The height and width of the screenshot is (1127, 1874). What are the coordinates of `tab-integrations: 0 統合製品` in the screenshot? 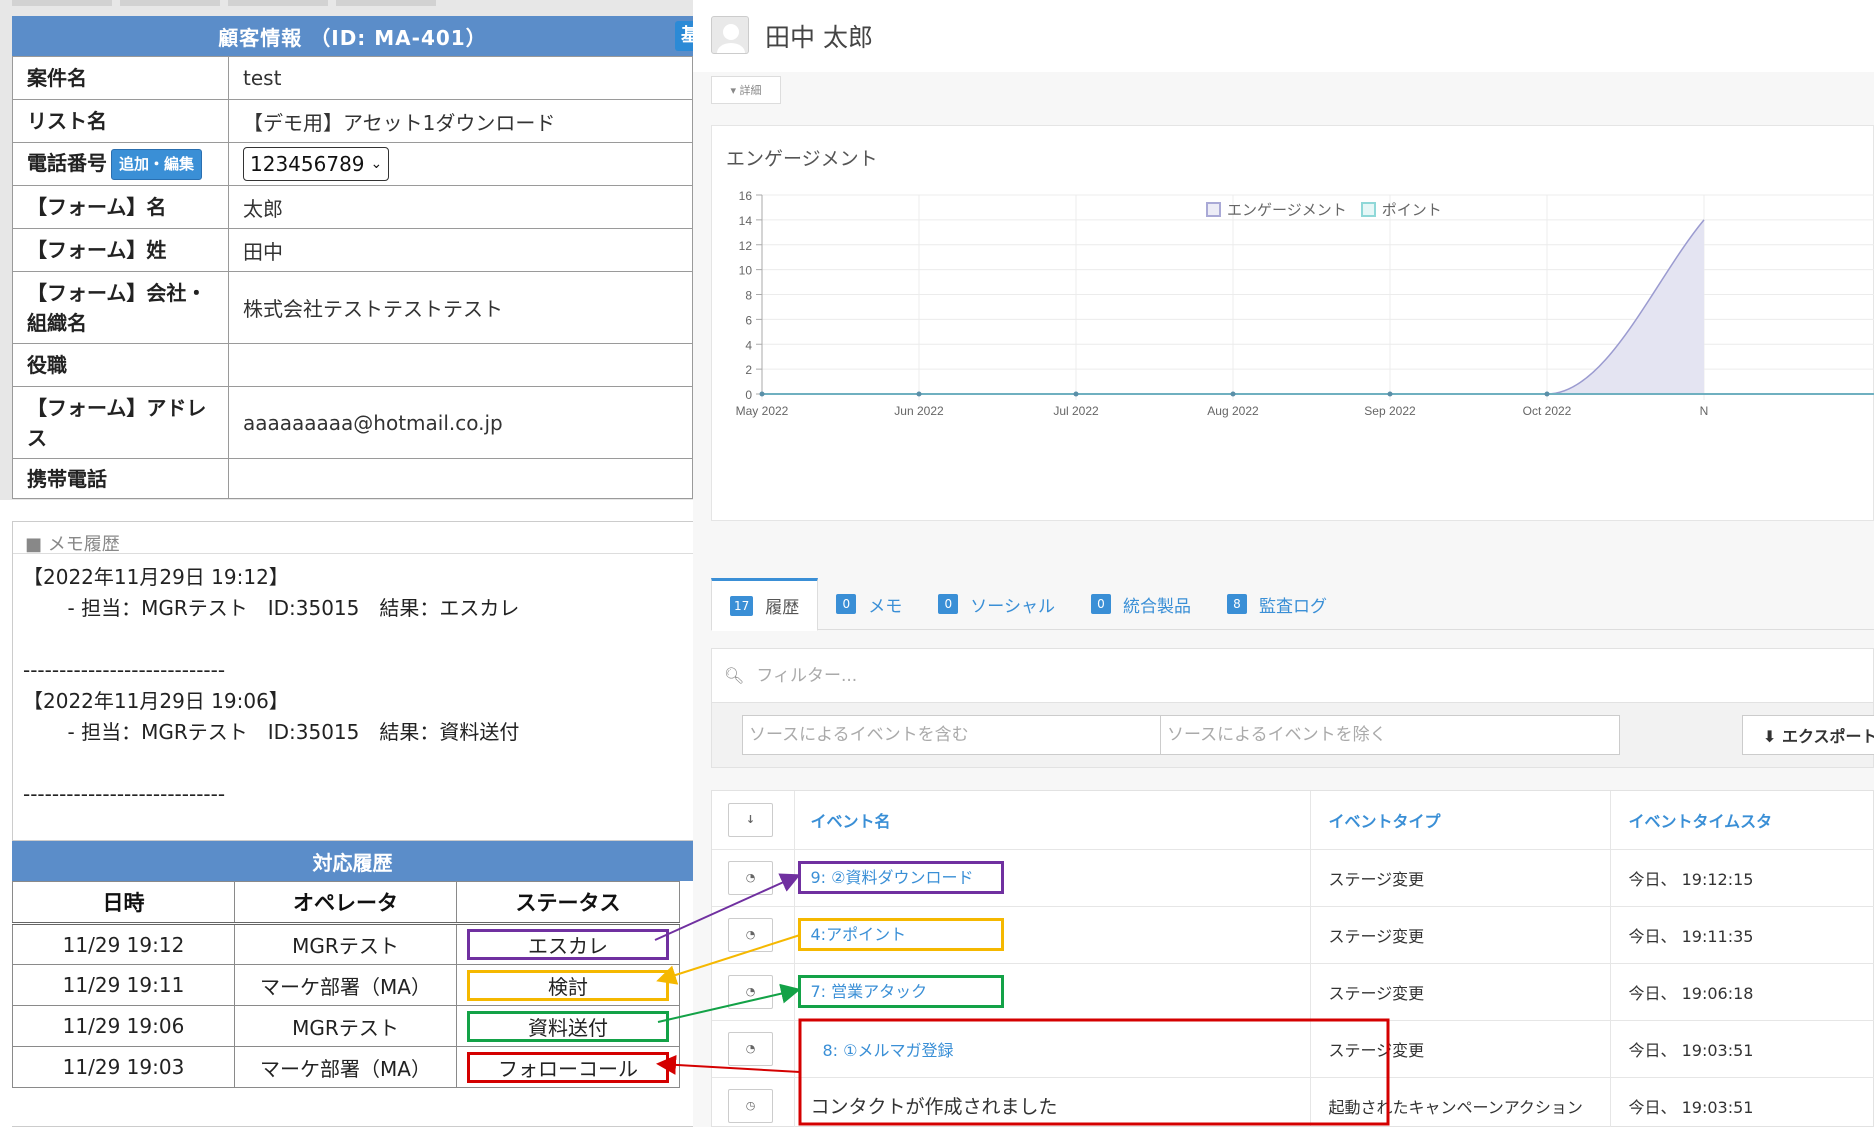 It's located at (1141, 604).